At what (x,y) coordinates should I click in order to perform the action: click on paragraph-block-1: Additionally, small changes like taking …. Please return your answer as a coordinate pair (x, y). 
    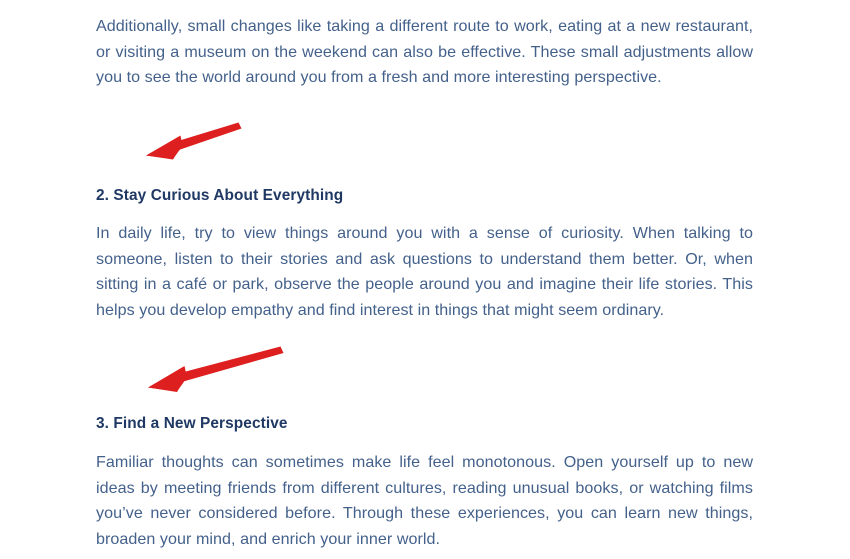
    Looking at the image, I should click on (424, 52).